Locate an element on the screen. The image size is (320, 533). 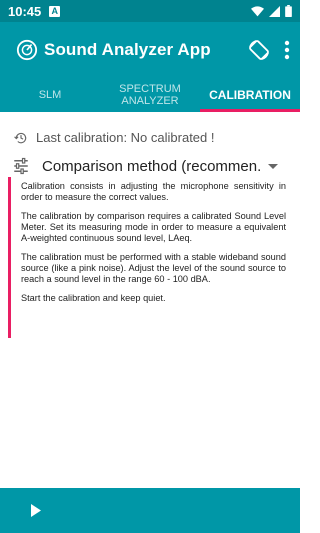
start-calibration-button is located at coordinates (36, 510).